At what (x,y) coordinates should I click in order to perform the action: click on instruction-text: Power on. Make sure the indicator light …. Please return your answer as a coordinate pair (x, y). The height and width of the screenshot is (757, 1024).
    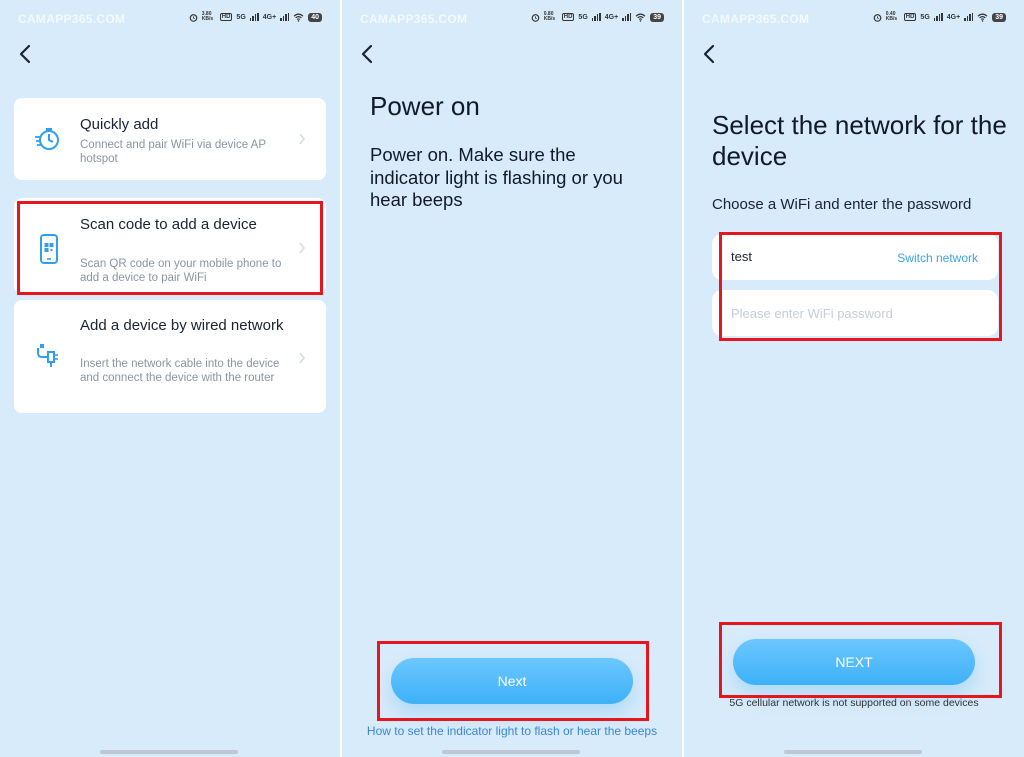
    Looking at the image, I should click on (496, 177).